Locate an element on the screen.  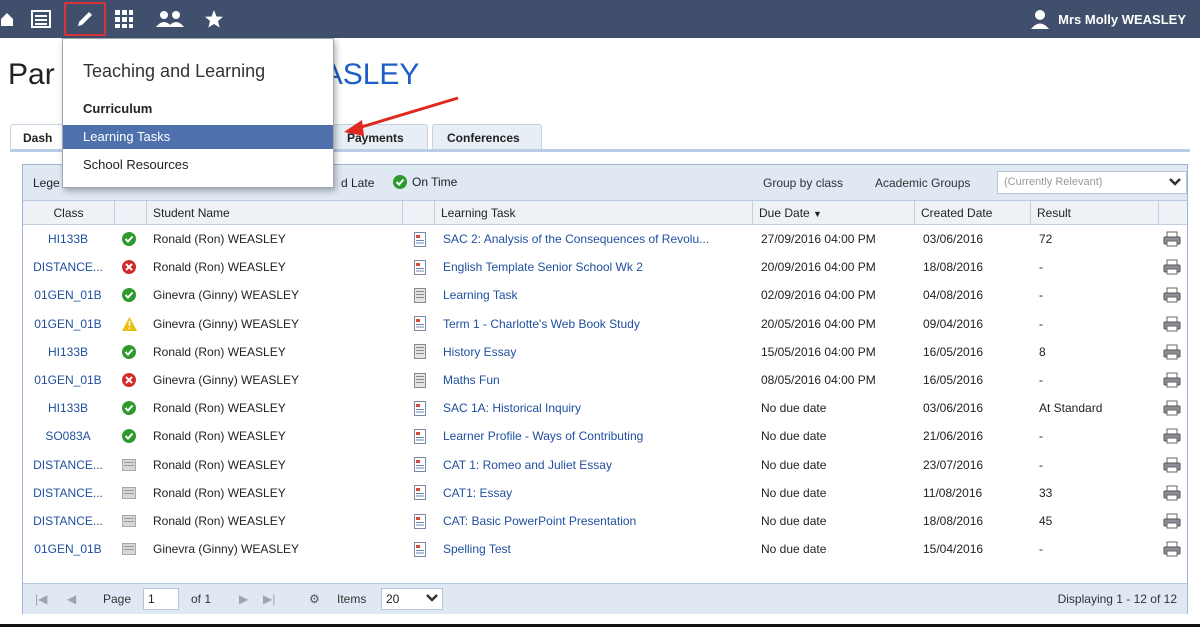
cell-learning-task-link: Learning Task is located at coordinates (598, 295).